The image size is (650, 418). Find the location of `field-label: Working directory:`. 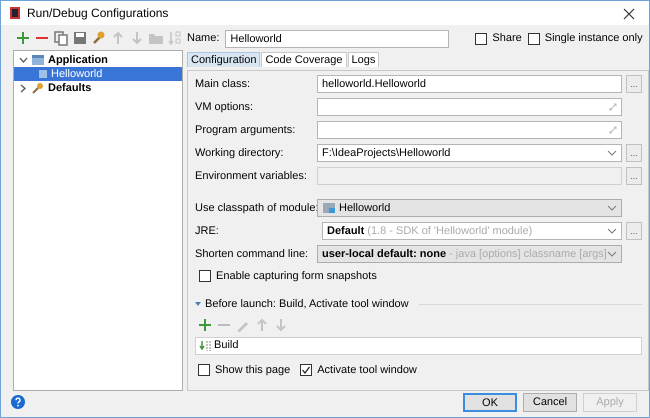

field-label: Working directory: is located at coordinates (239, 153).